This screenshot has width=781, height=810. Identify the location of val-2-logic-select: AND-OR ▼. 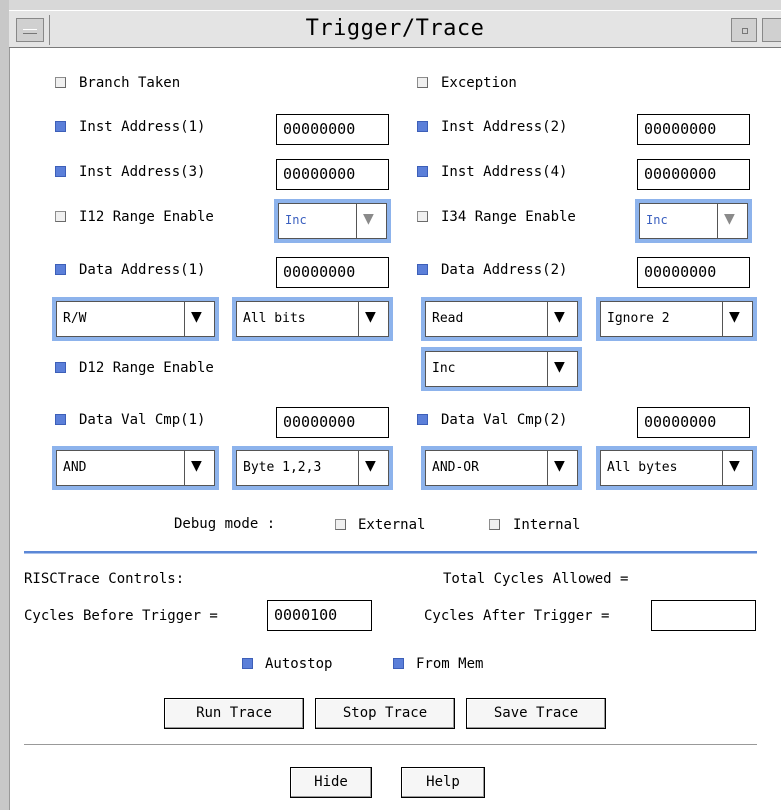
(501, 468).